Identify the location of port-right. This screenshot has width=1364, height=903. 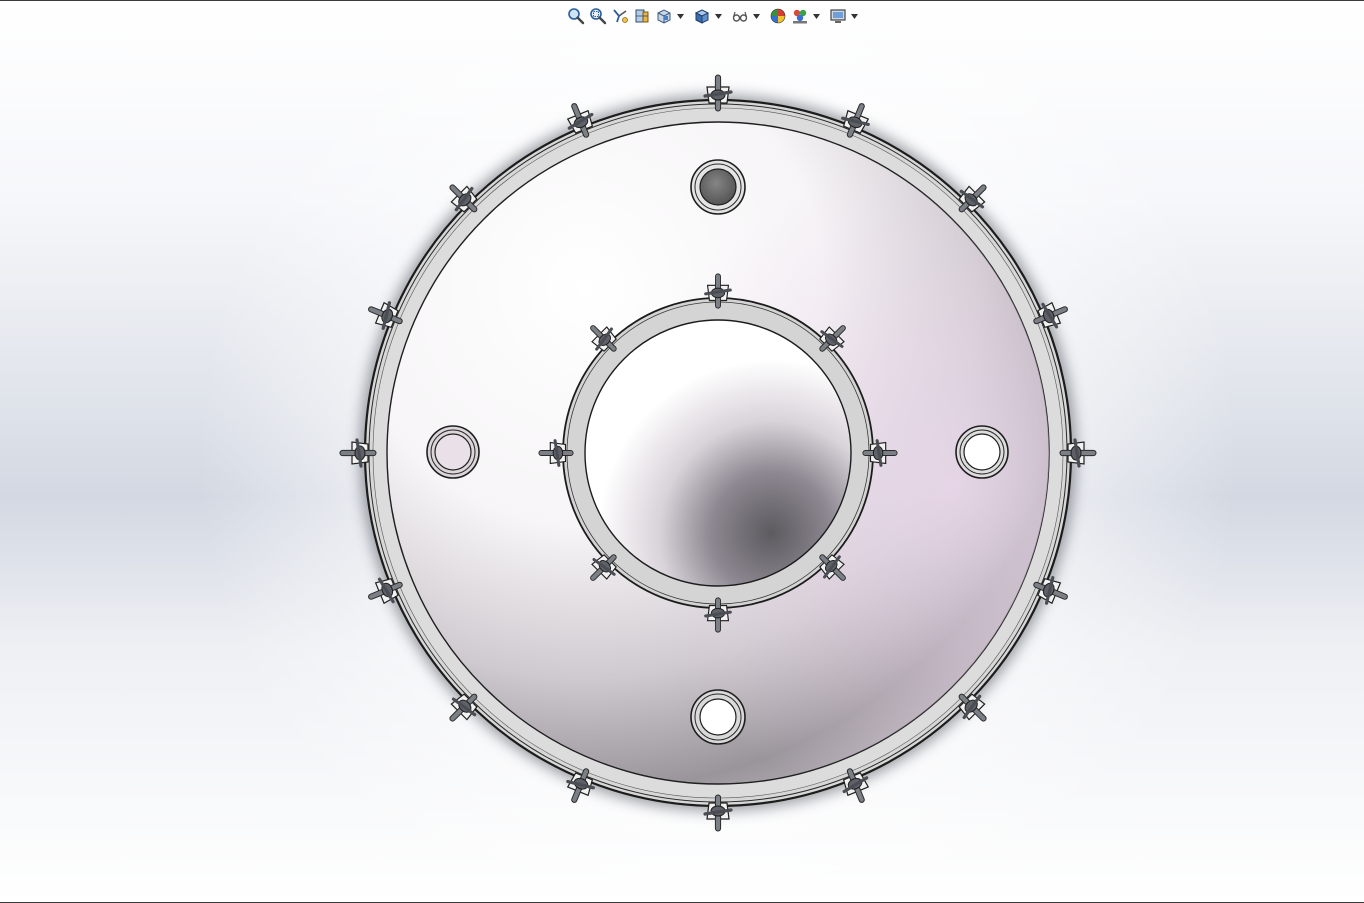
(982, 452).